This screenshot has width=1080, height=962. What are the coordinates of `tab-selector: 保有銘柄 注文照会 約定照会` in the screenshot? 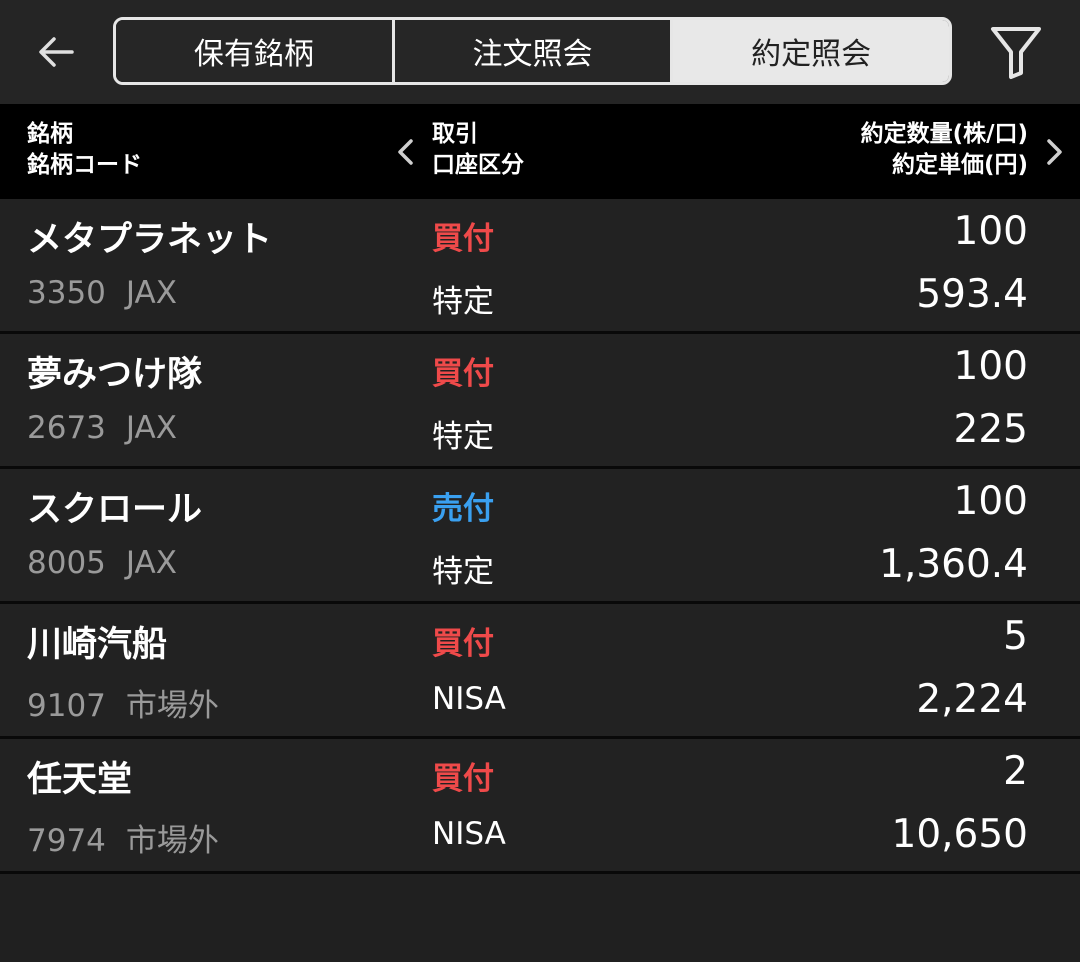 It's located at (532, 51).